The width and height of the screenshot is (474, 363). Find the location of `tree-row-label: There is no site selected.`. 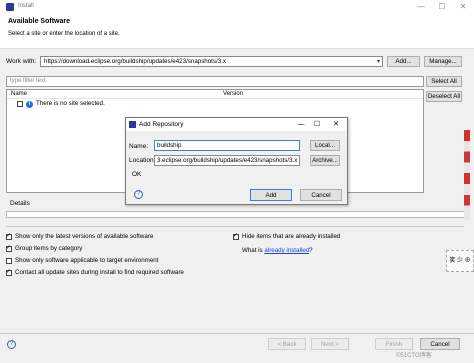

tree-row-label: There is no site selected. is located at coordinates (70, 103).